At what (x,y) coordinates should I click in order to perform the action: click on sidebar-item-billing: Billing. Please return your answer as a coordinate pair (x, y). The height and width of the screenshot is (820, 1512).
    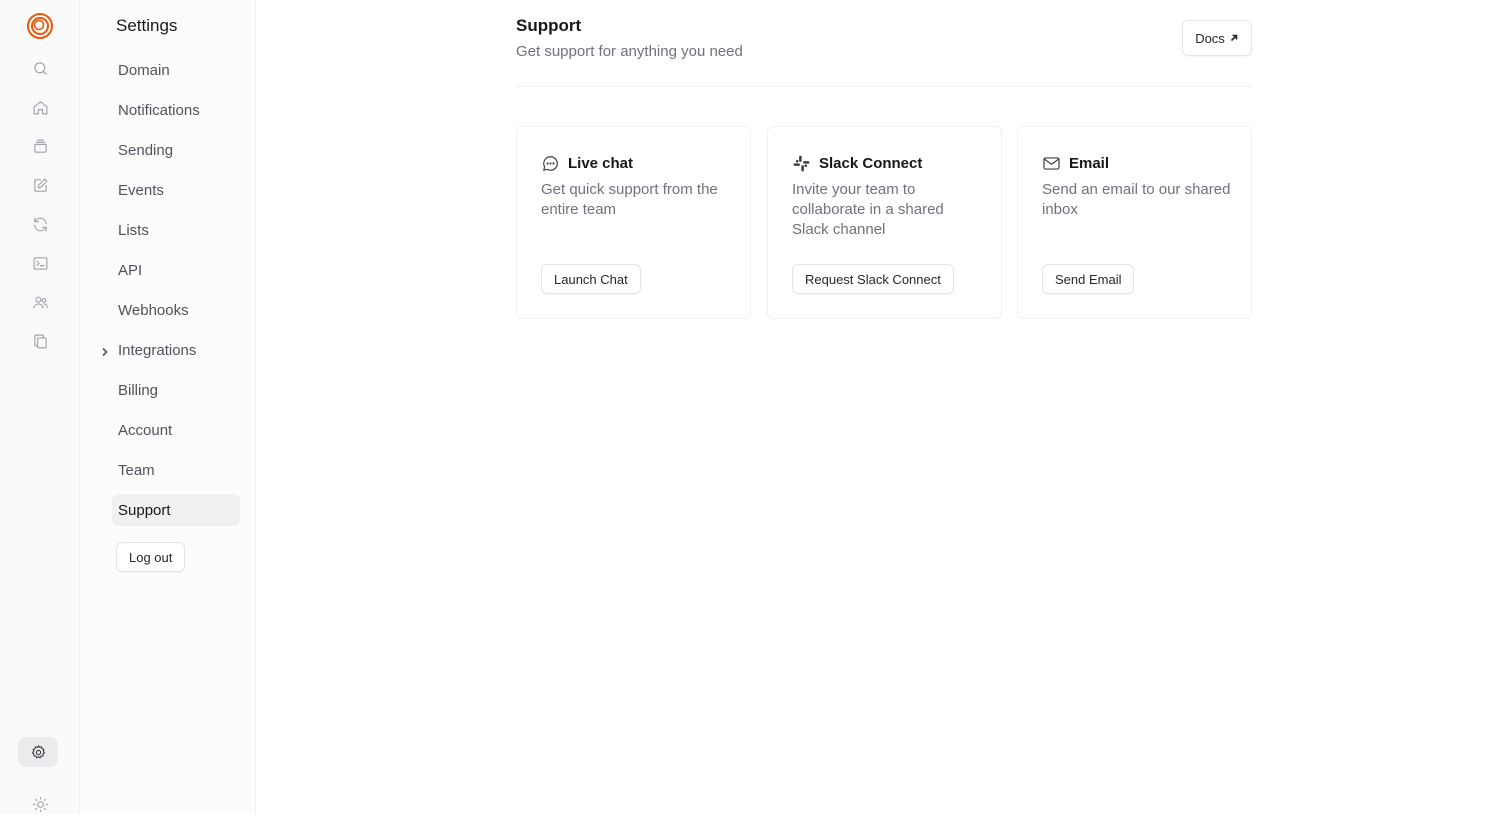
    Looking at the image, I should click on (176, 390).